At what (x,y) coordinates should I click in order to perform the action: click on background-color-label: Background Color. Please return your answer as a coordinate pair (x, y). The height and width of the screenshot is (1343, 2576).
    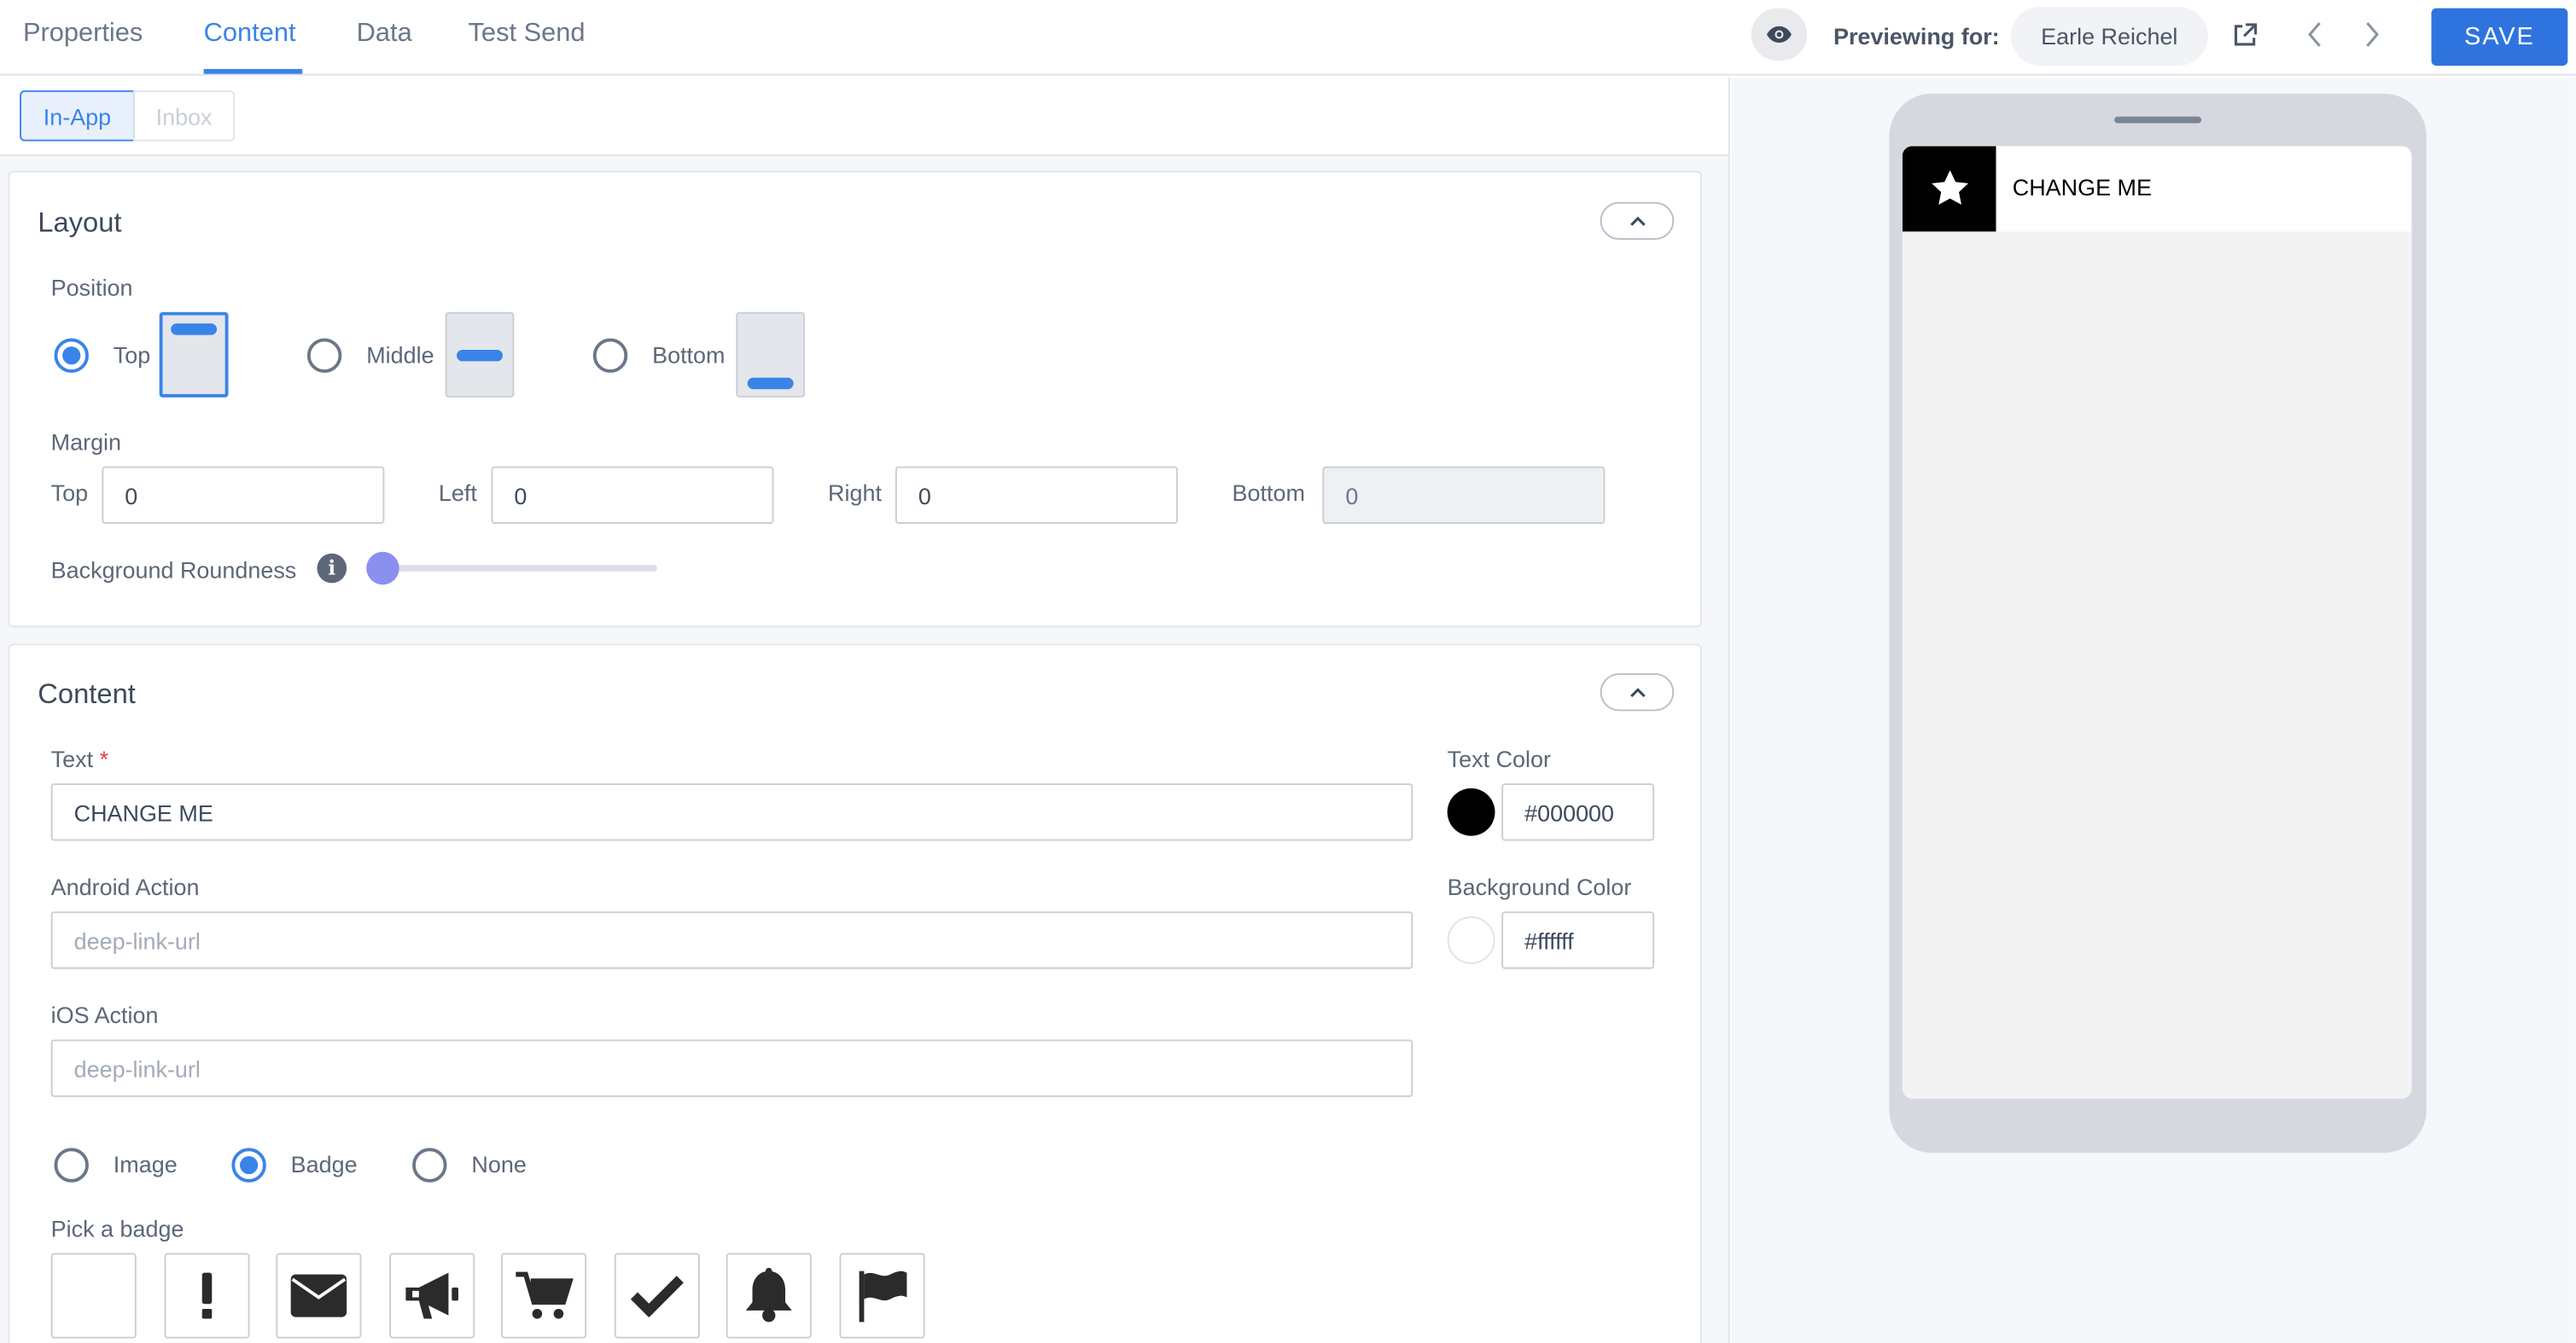
    Looking at the image, I should click on (1539, 886).